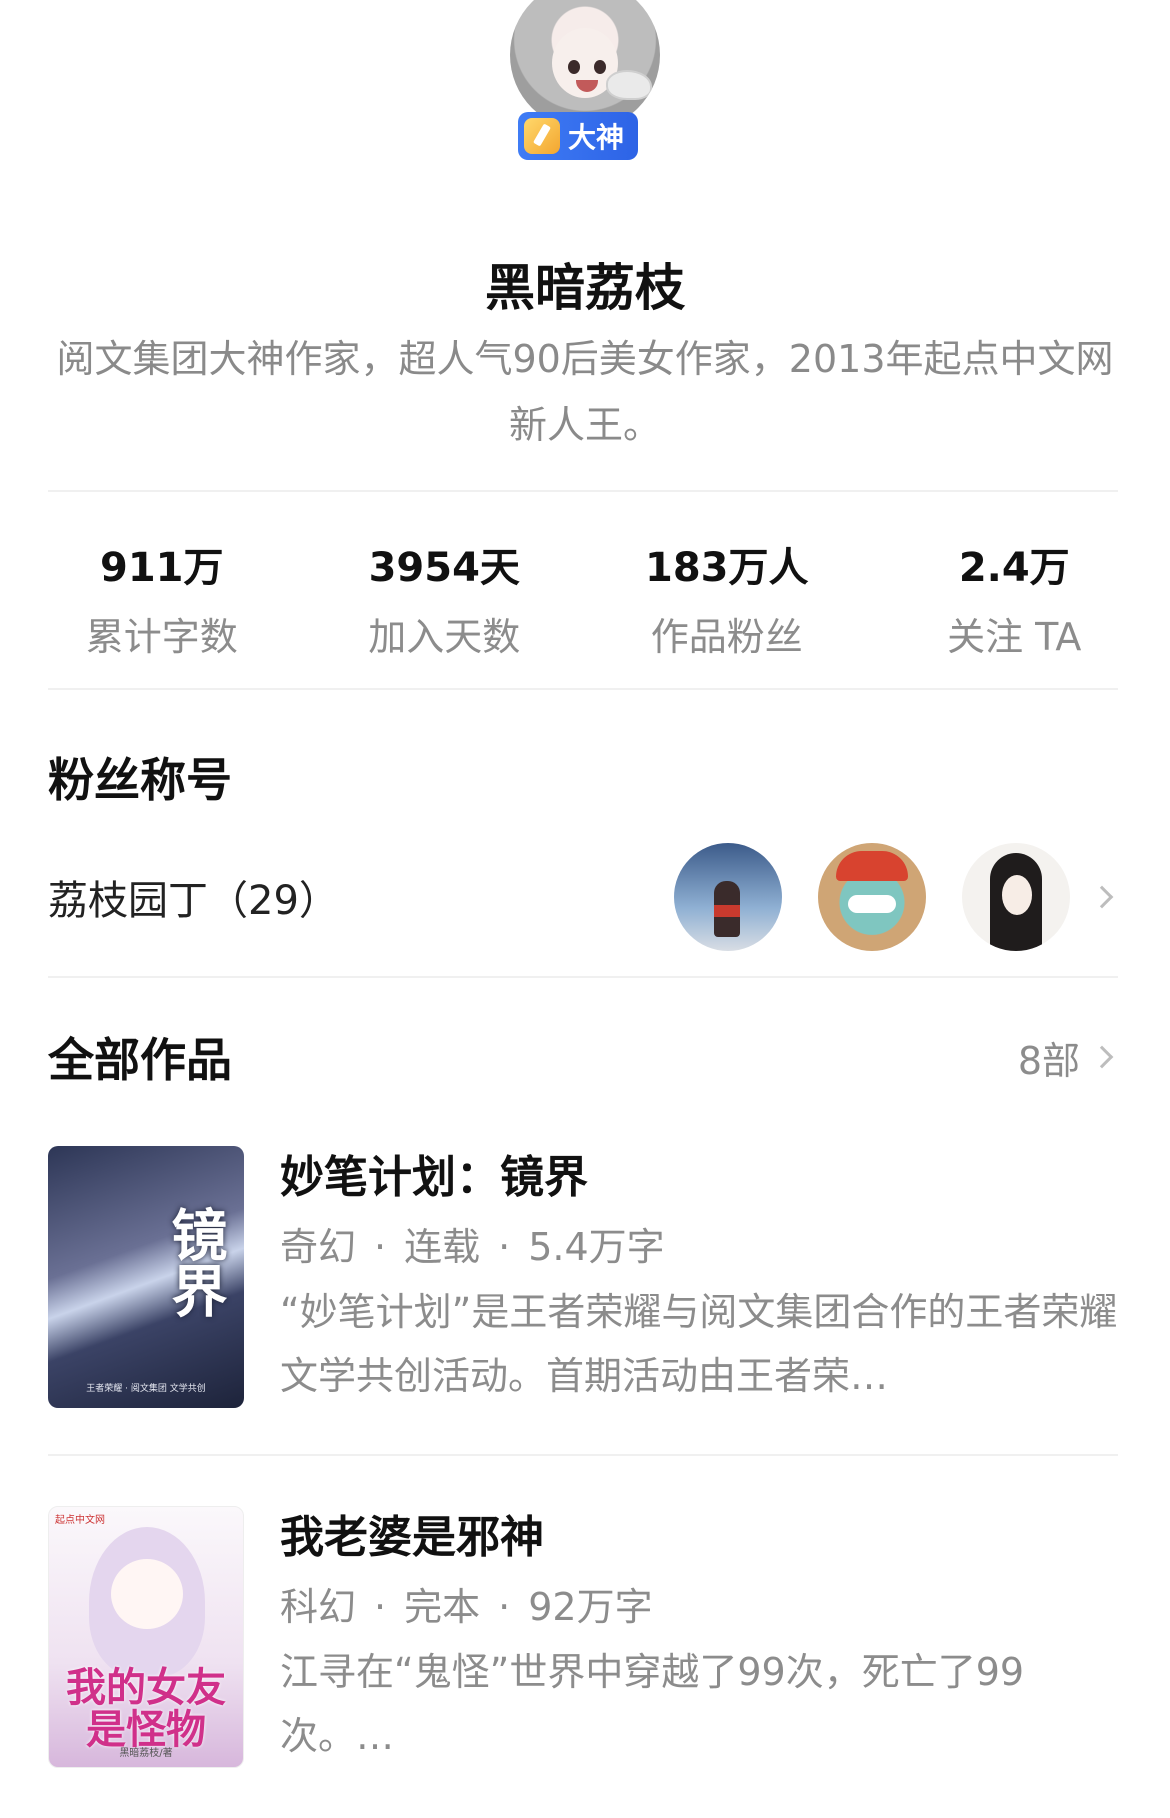 The width and height of the screenshot is (1170, 1818). I want to click on stat-value: 3954天, so click(444, 568).